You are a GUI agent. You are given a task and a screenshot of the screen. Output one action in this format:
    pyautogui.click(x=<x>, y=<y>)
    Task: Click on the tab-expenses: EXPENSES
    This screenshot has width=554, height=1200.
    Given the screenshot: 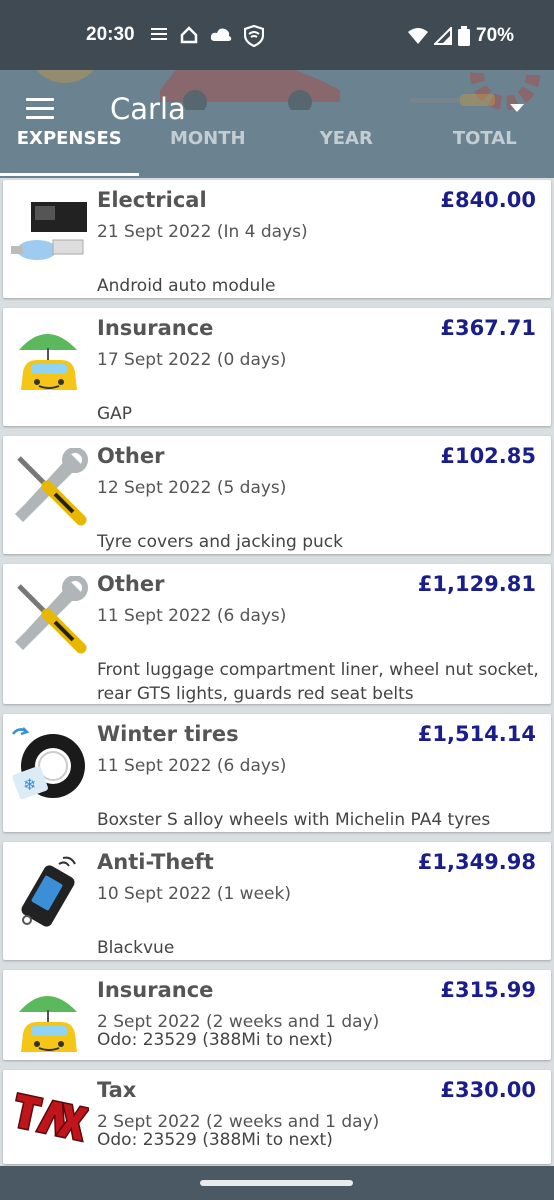 What is the action you would take?
    pyautogui.click(x=69, y=149)
    